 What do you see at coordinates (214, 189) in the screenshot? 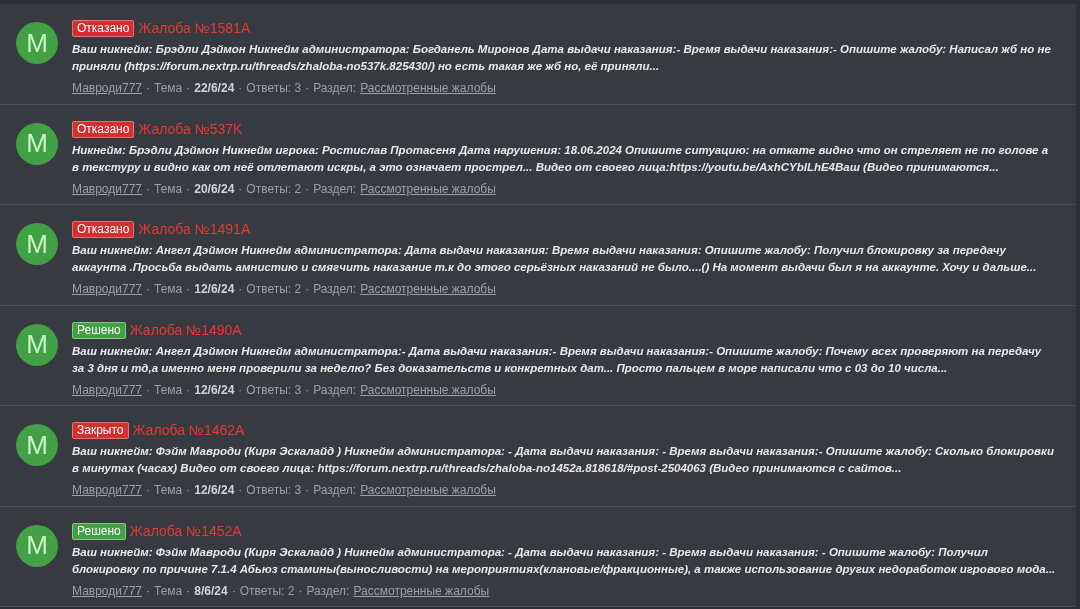
I see `thread-date: 20/6/24` at bounding box center [214, 189].